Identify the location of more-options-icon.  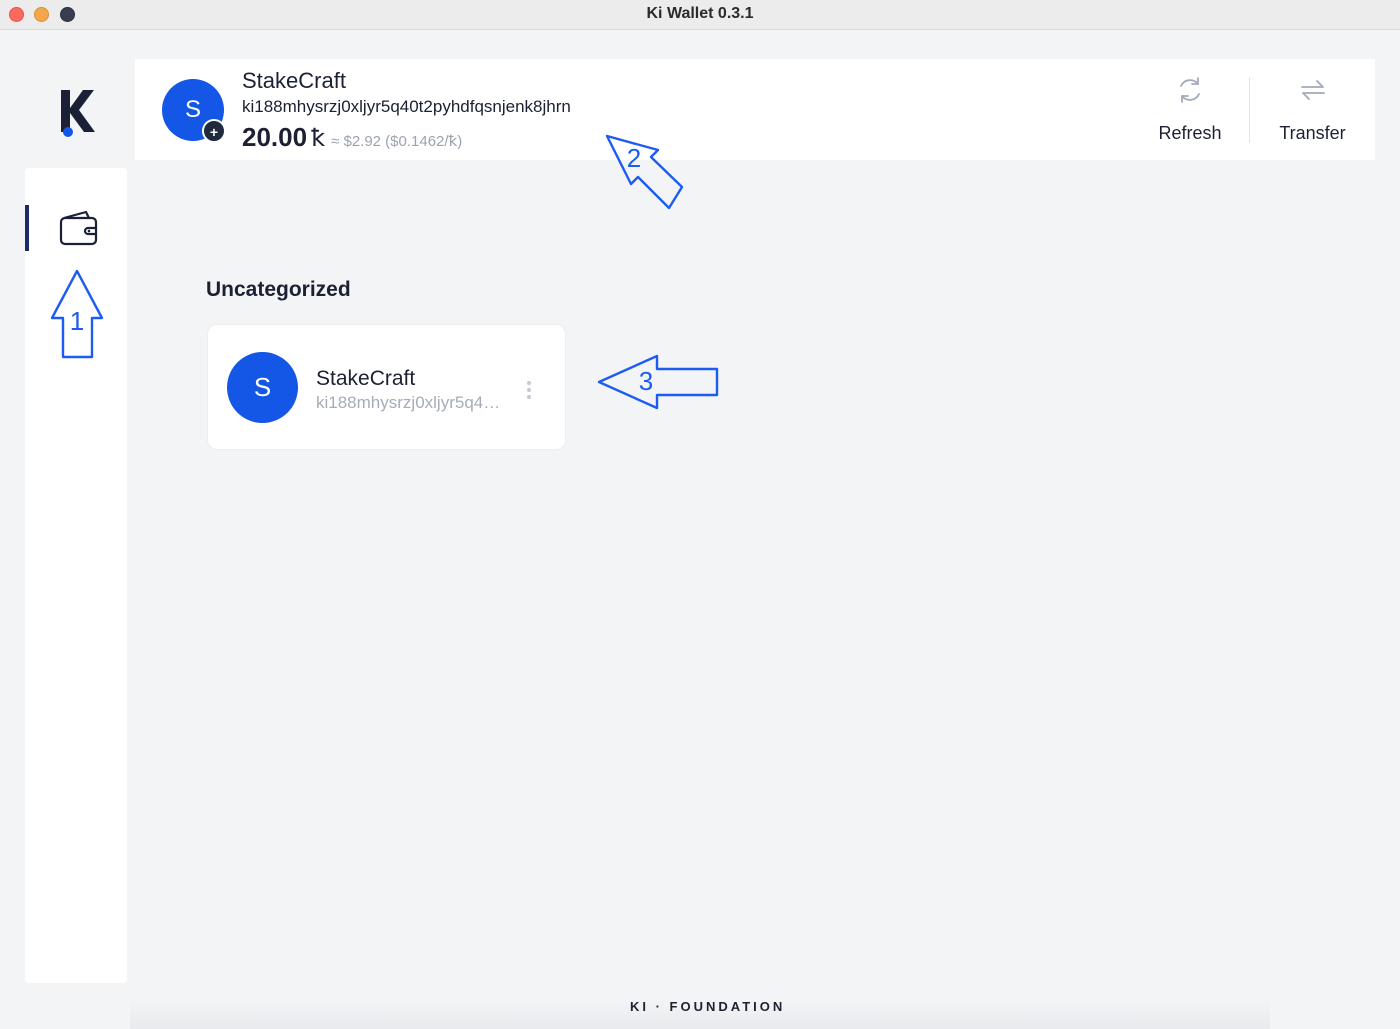
(529, 390).